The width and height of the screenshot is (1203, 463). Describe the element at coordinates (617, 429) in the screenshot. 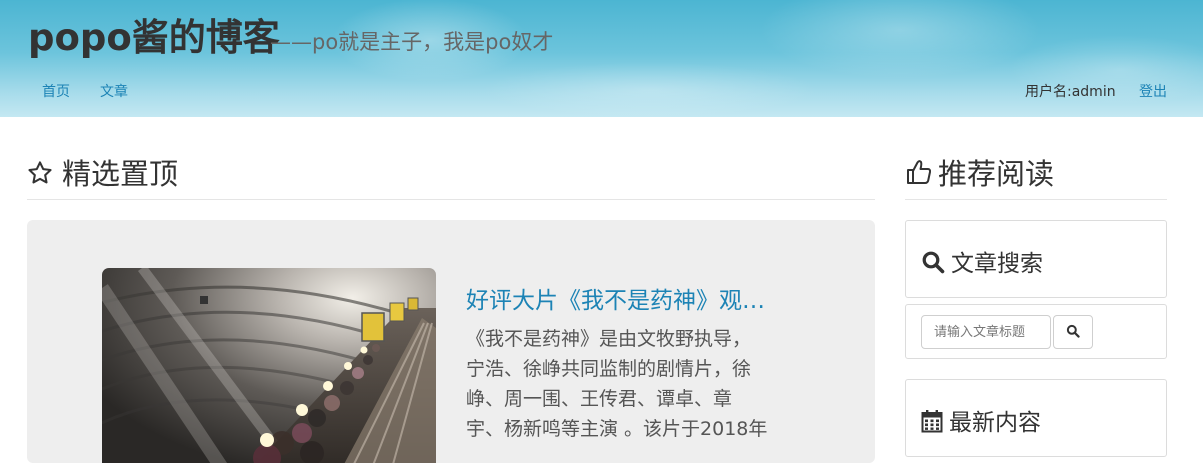

I see `excerpt-line: 宇、杨新鸣等主演 。该片于2018年` at that location.